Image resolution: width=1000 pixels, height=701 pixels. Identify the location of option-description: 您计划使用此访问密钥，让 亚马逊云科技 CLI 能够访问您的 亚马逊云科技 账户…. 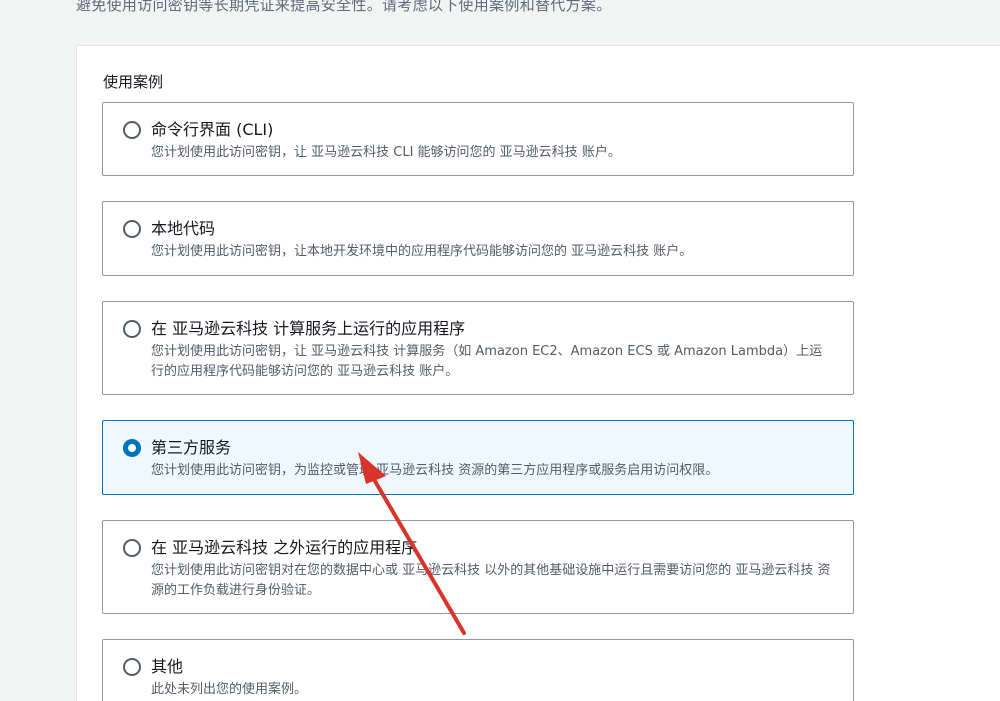
(386, 152).